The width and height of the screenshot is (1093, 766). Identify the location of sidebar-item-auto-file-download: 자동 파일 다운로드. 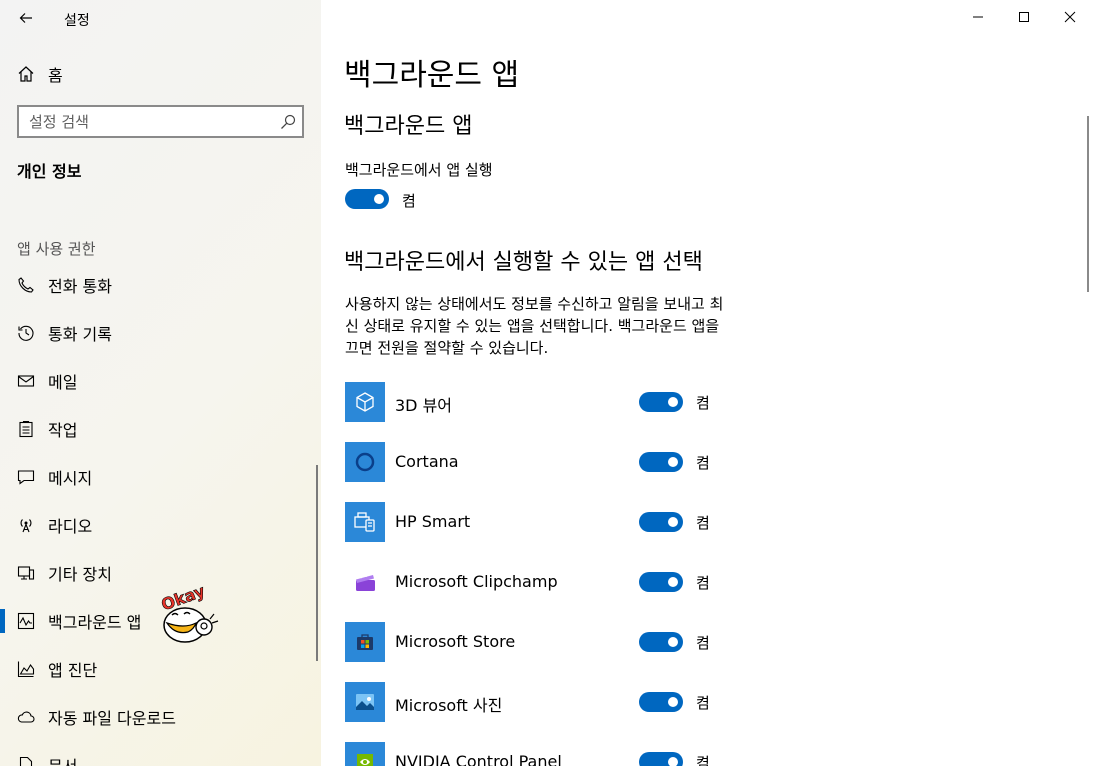
(160, 717).